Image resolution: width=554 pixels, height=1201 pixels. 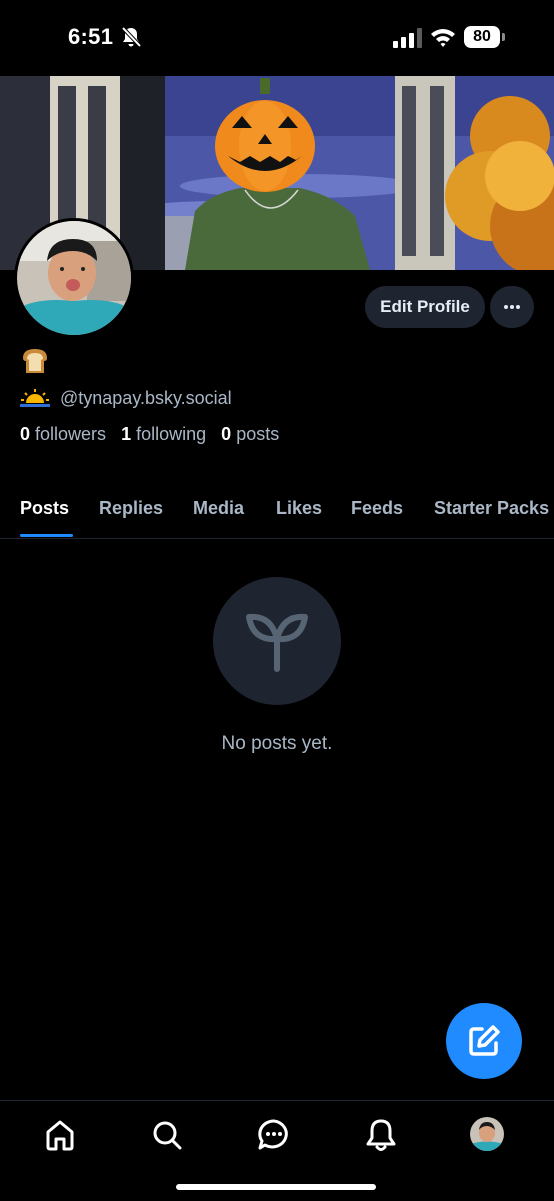 I want to click on sunrise-emoji, so click(x=35, y=398).